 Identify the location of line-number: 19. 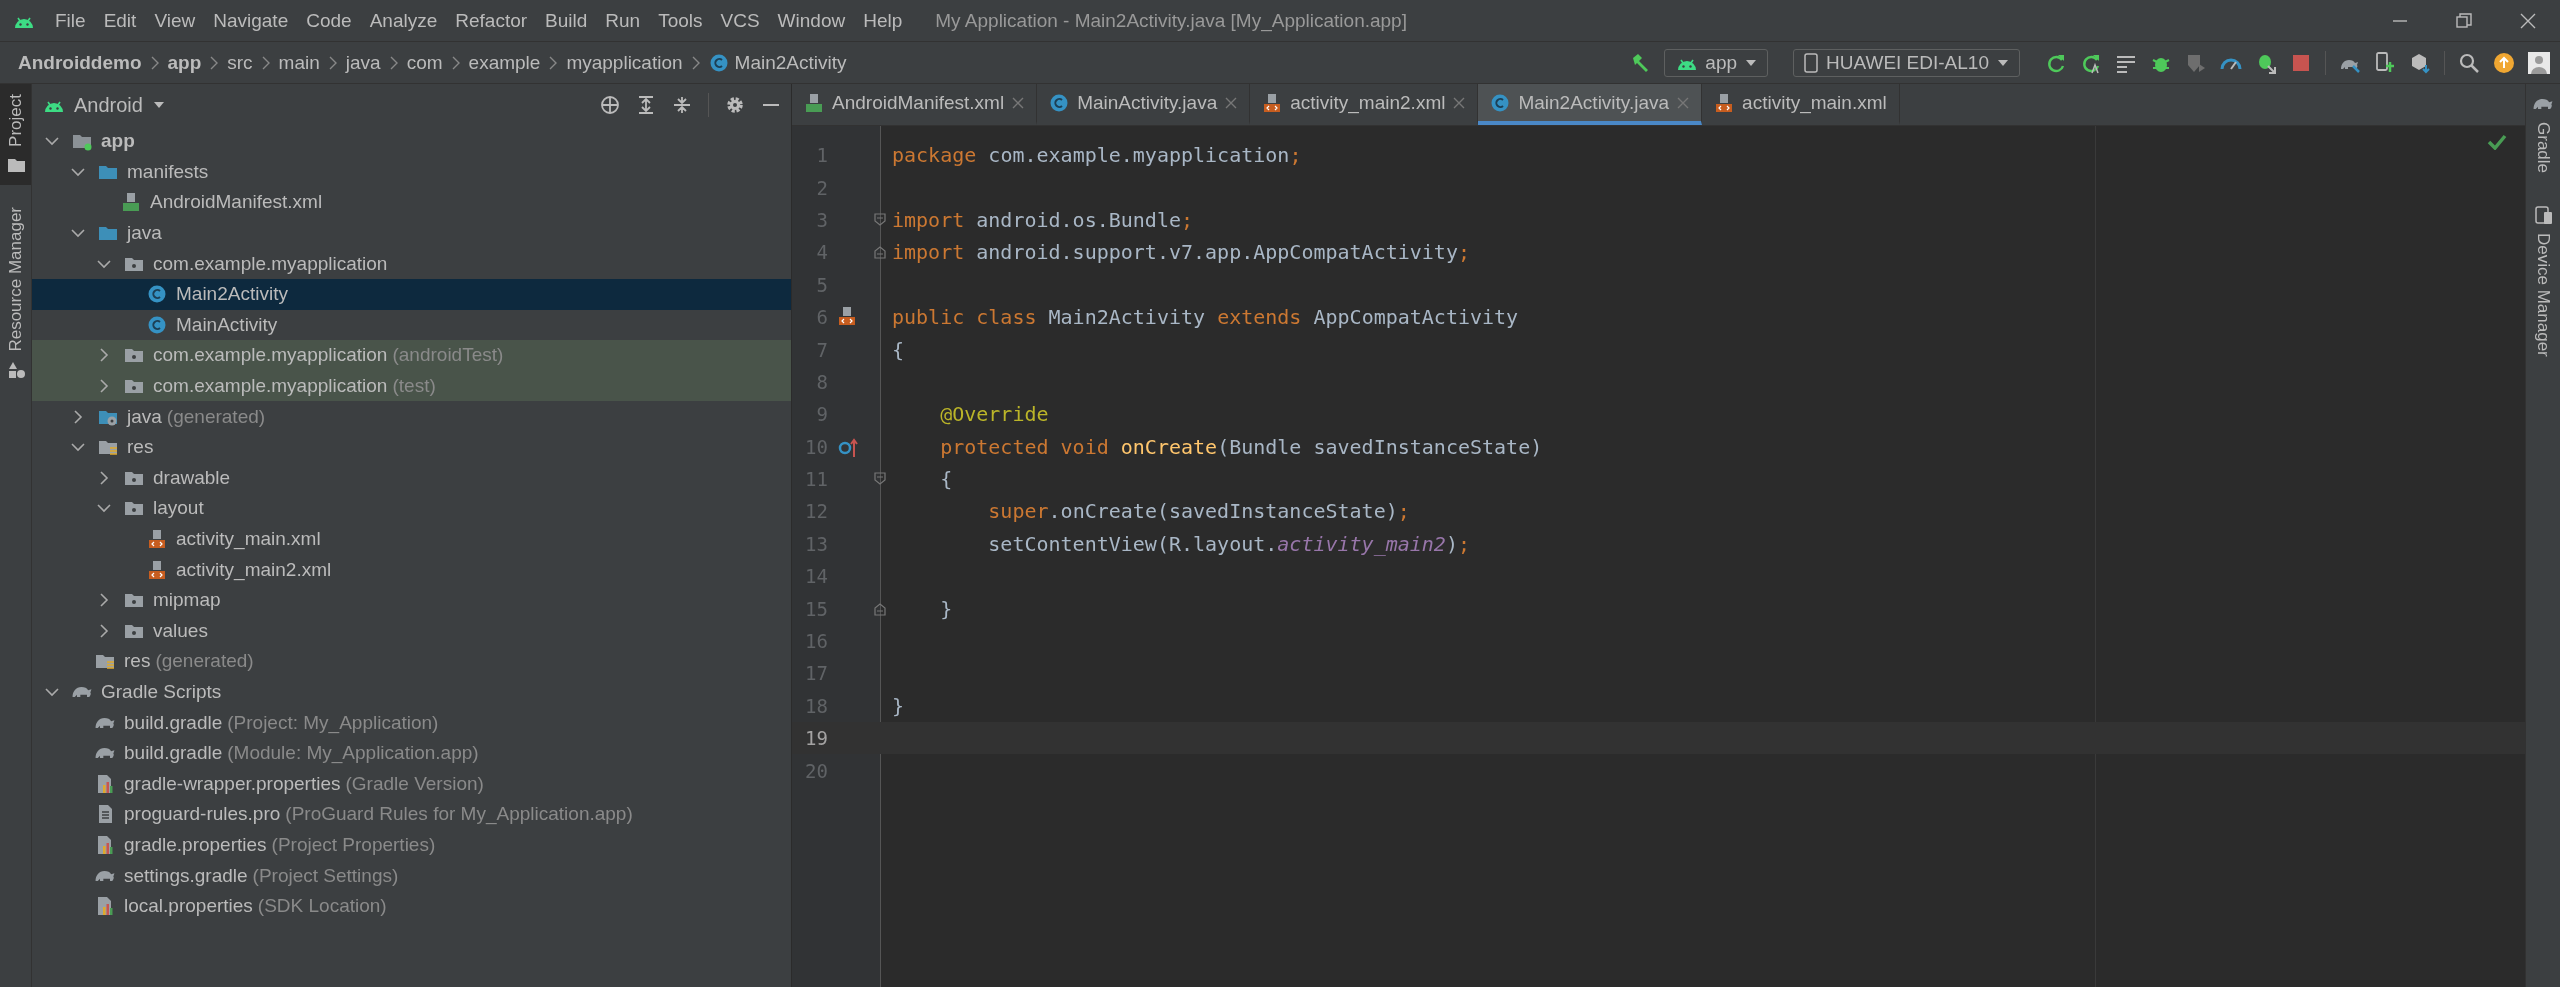
(816, 738).